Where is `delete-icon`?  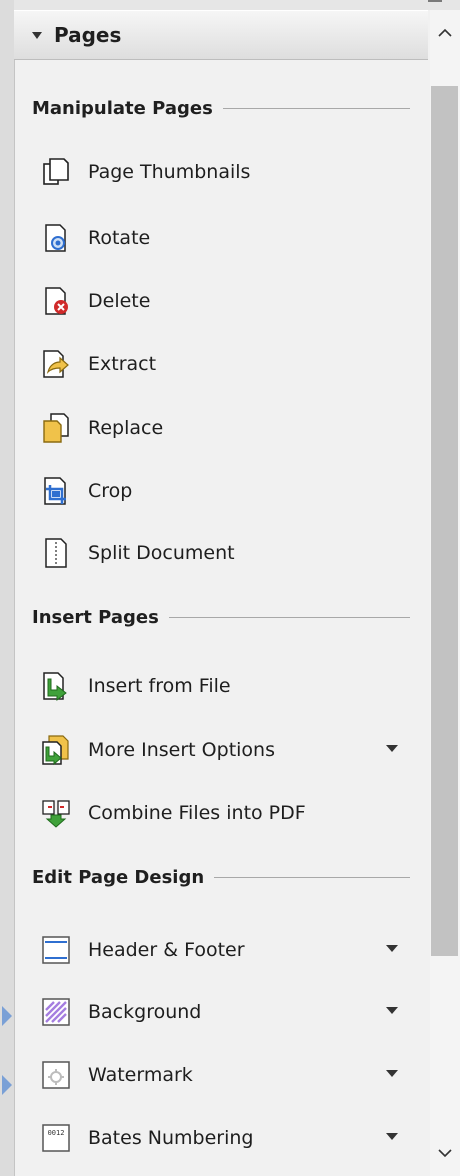
delete-icon is located at coordinates (56, 301).